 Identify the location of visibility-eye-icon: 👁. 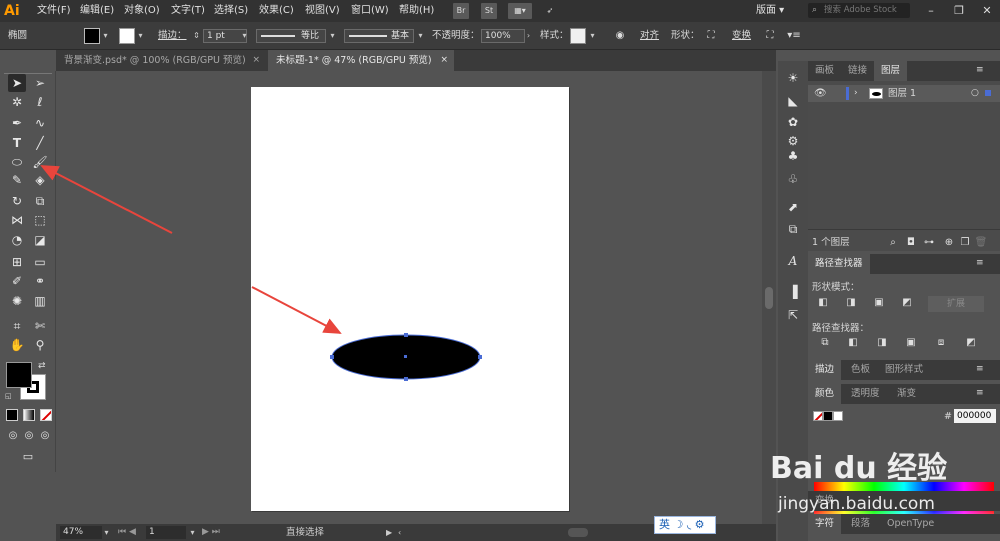
(820, 93).